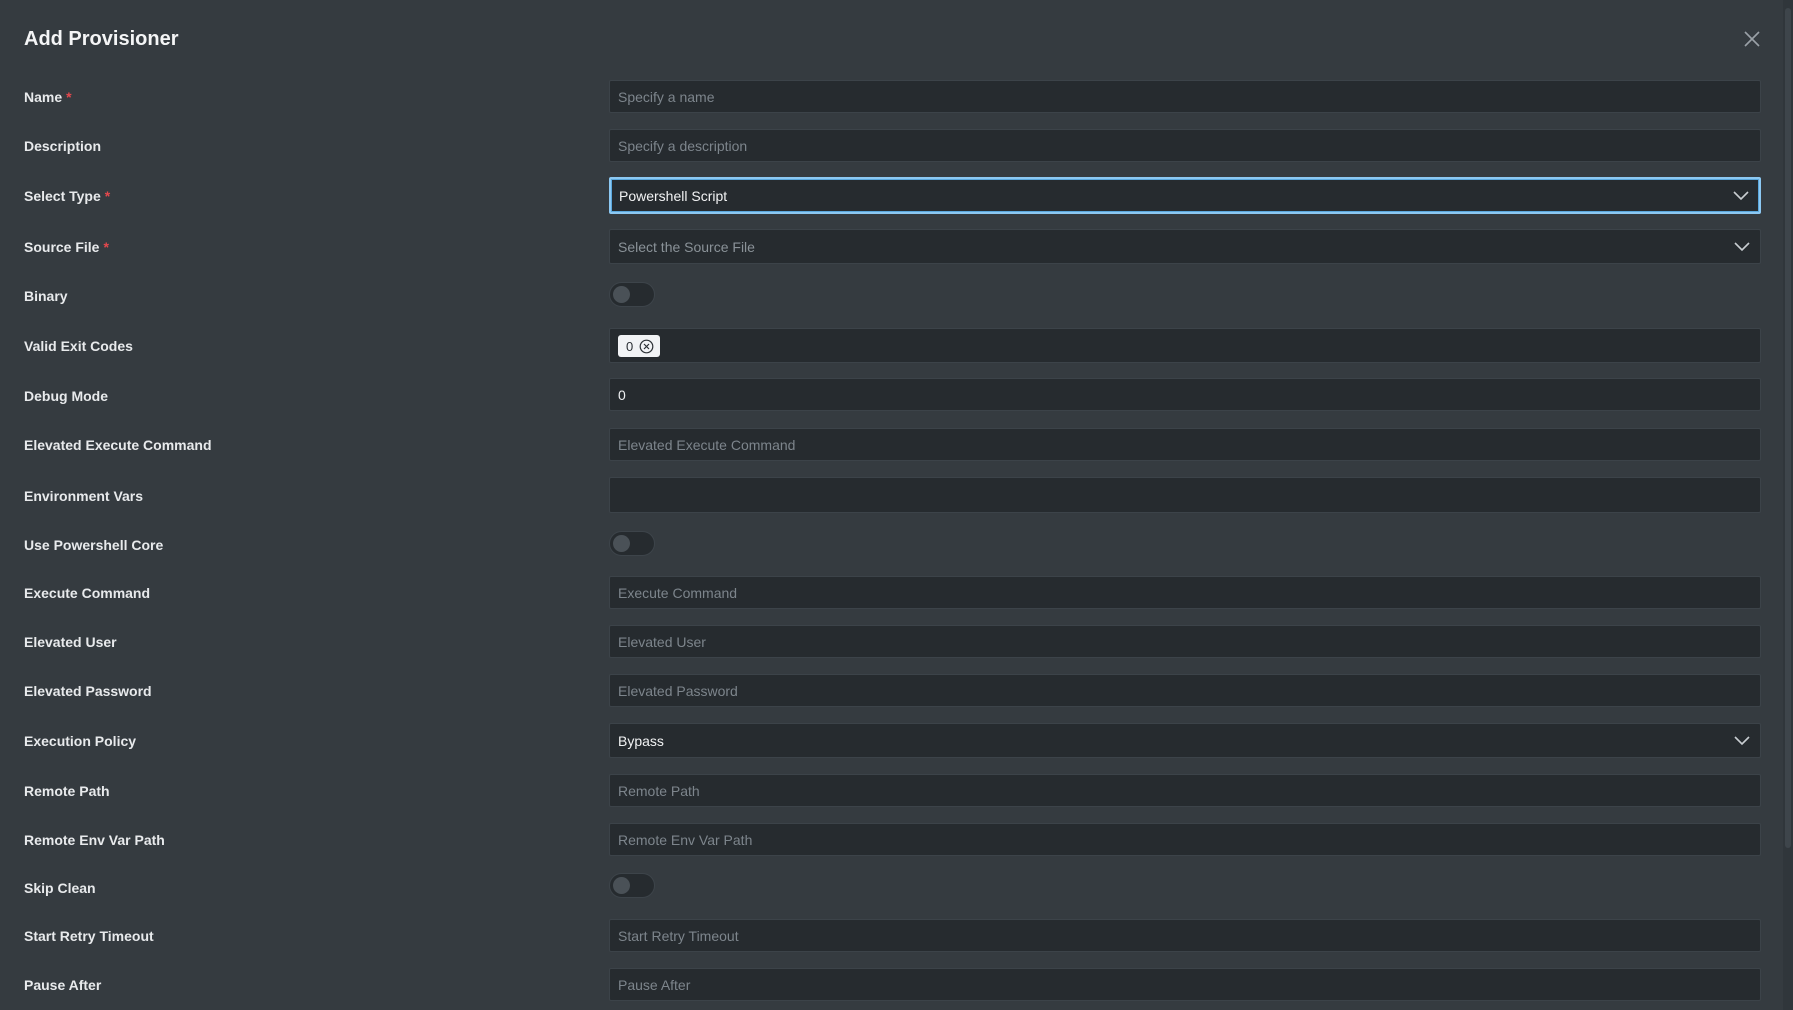 This screenshot has height=1010, width=1793. Describe the element at coordinates (1752, 39) in the screenshot. I see `close-icon` at that location.